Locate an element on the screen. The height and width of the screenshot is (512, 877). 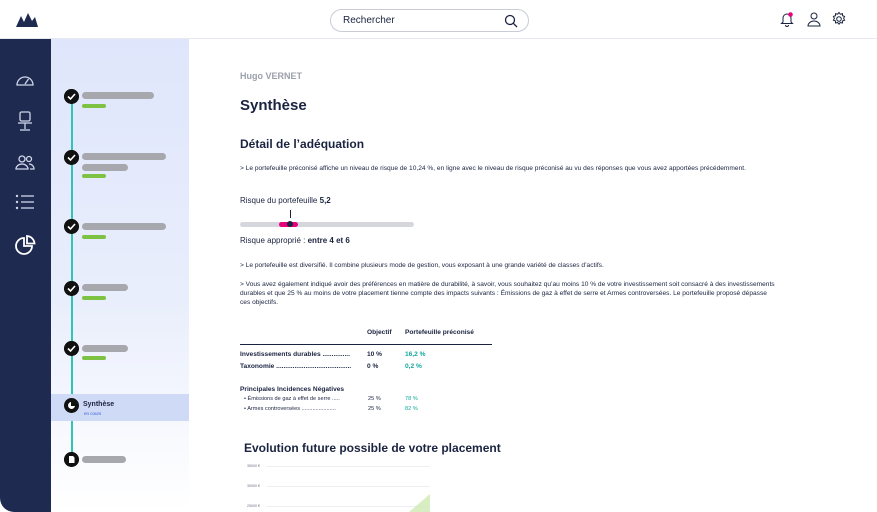
table-row-objectif: 10 % is located at coordinates (375, 354).